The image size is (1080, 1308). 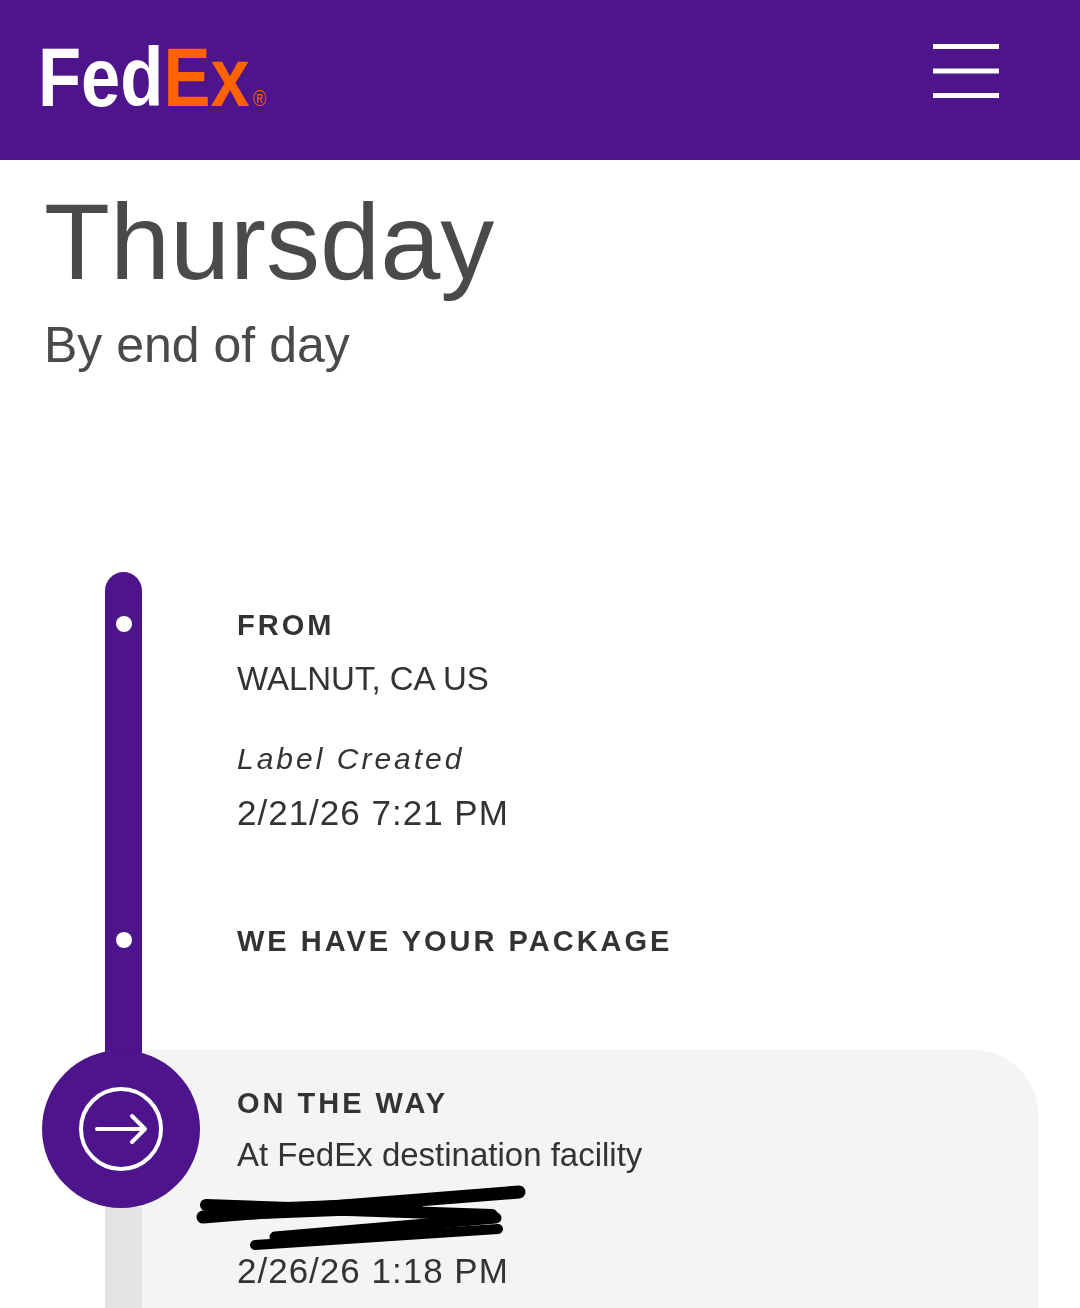 I want to click on step-status: At FedEx destination facility, so click(x=440, y=1155).